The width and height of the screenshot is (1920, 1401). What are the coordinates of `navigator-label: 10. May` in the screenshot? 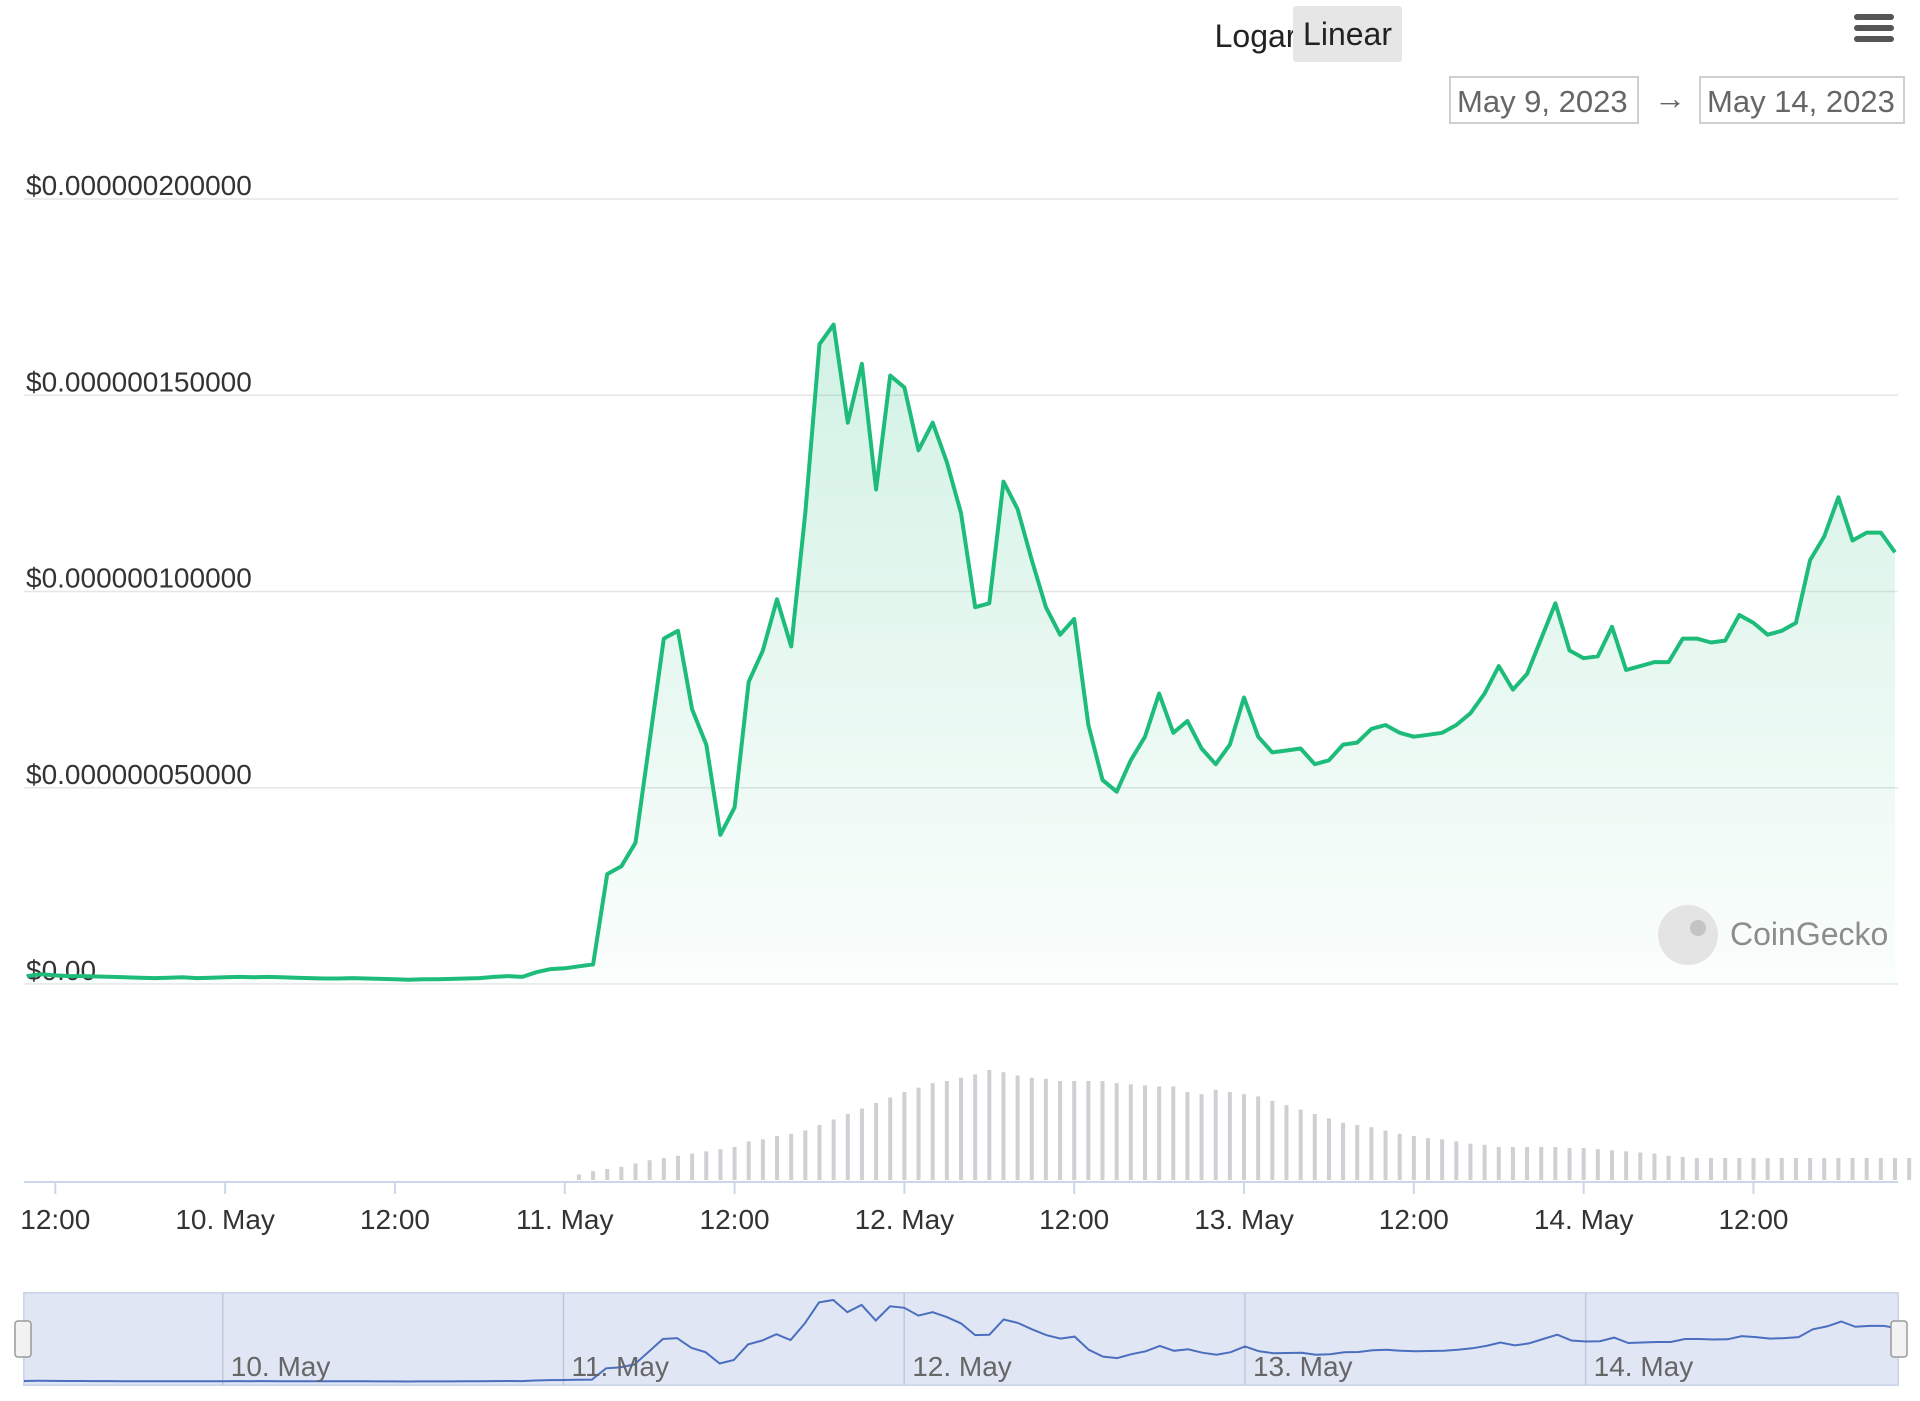 It's located at (281, 1366).